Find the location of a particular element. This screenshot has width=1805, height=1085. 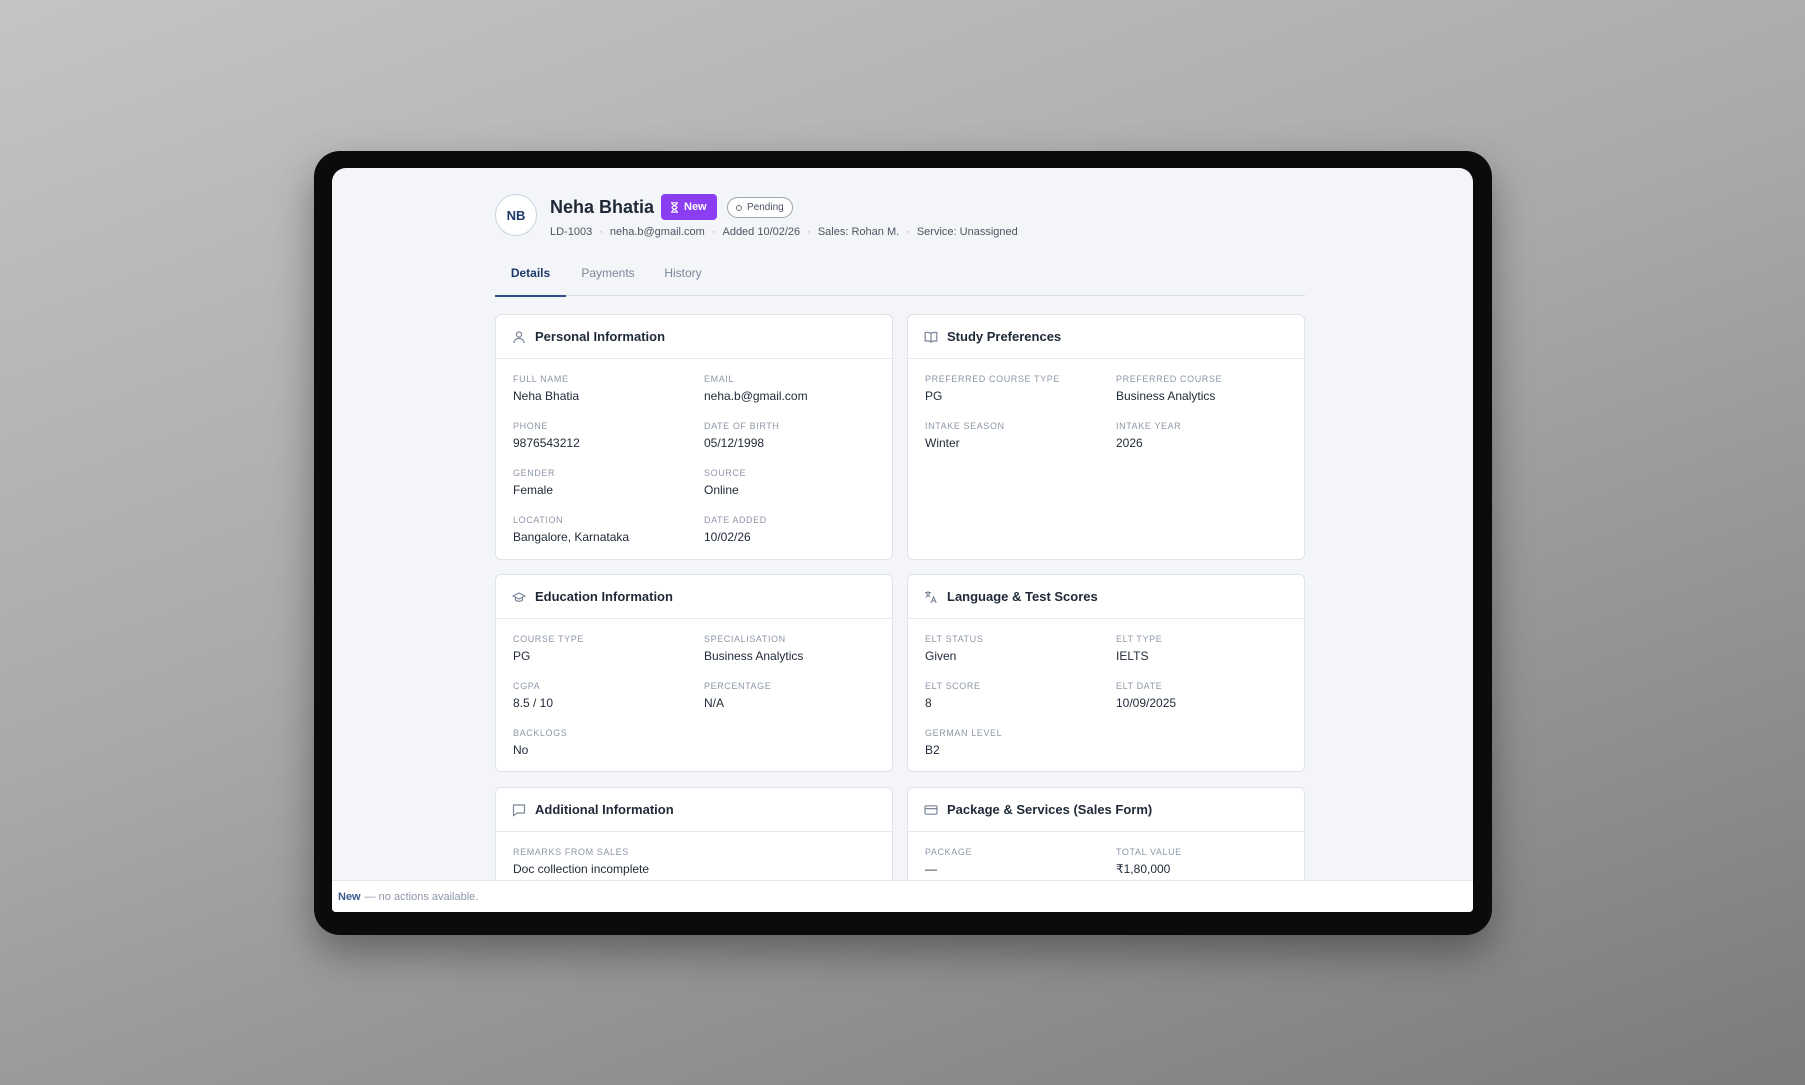

field-label: Remarks from Sales is located at coordinates (571, 852).